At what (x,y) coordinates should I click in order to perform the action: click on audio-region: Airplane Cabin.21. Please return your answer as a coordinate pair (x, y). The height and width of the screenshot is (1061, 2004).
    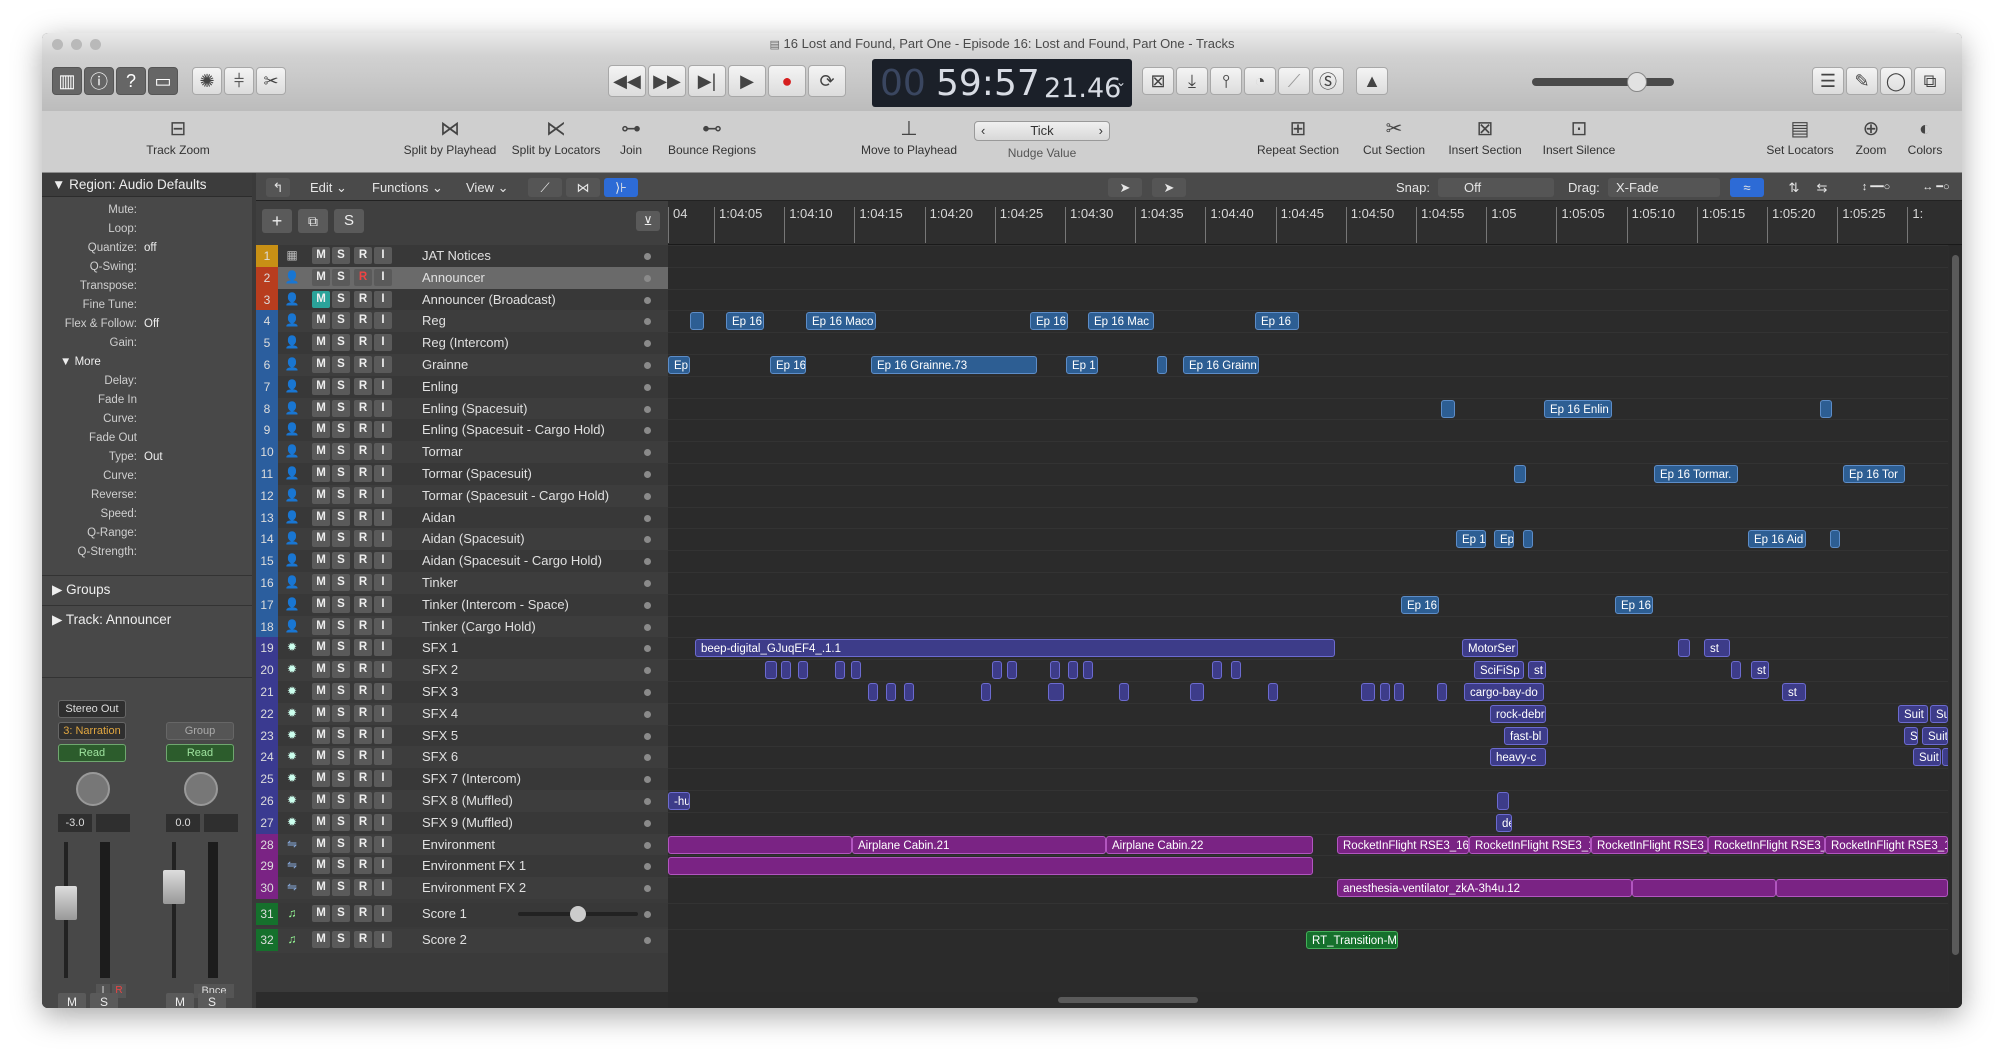
    Looking at the image, I should click on (979, 844).